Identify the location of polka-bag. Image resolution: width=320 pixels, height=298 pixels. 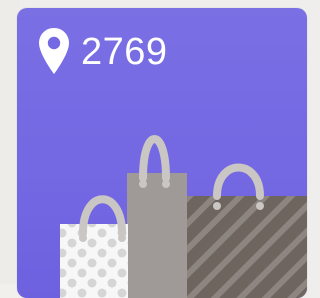
(94, 246).